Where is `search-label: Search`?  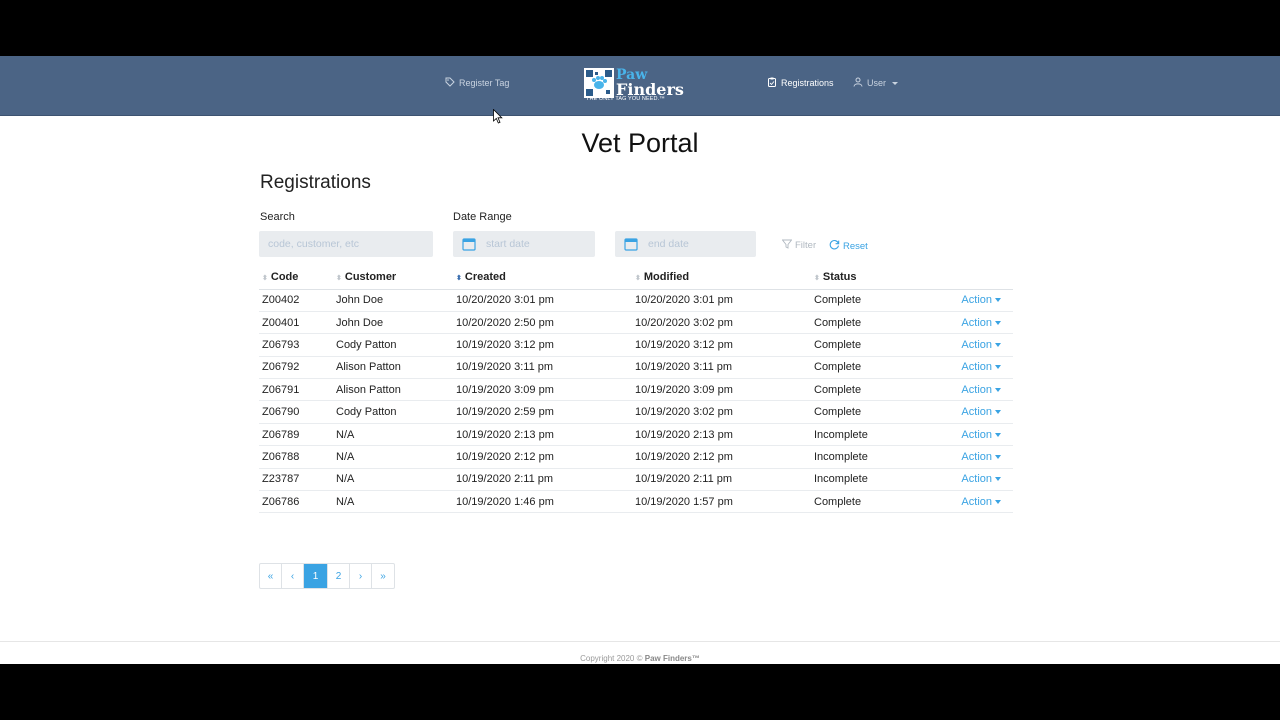
search-label: Search is located at coordinates (277, 217).